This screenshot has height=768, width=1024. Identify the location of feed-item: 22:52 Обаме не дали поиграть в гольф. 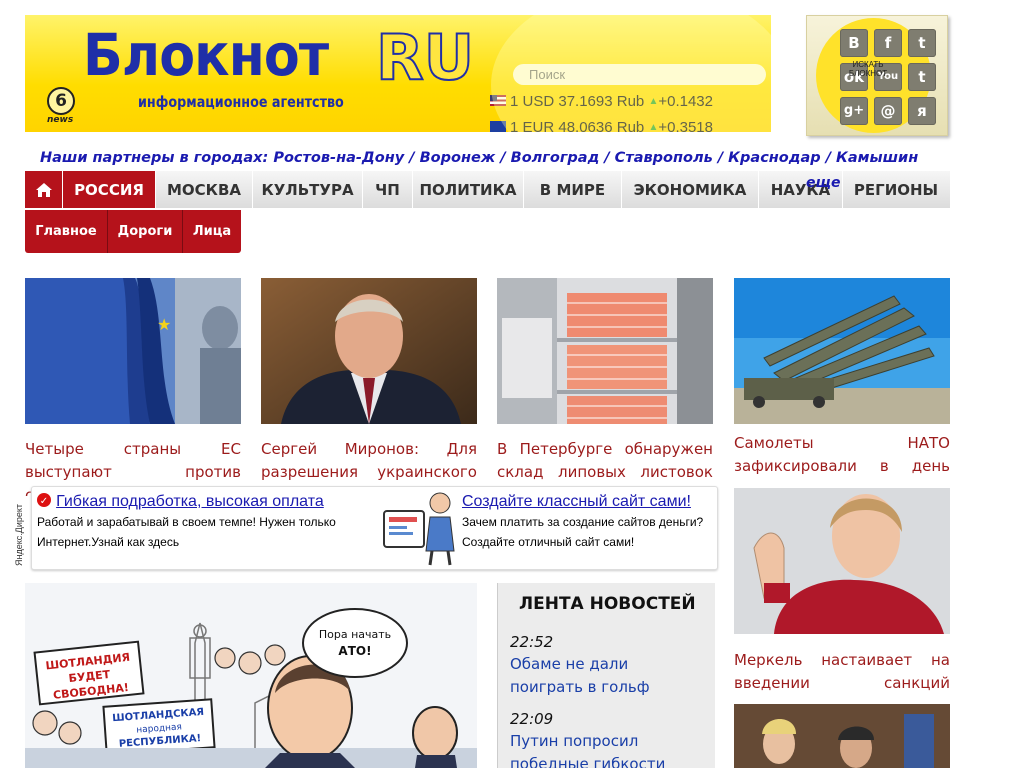
(595, 666).